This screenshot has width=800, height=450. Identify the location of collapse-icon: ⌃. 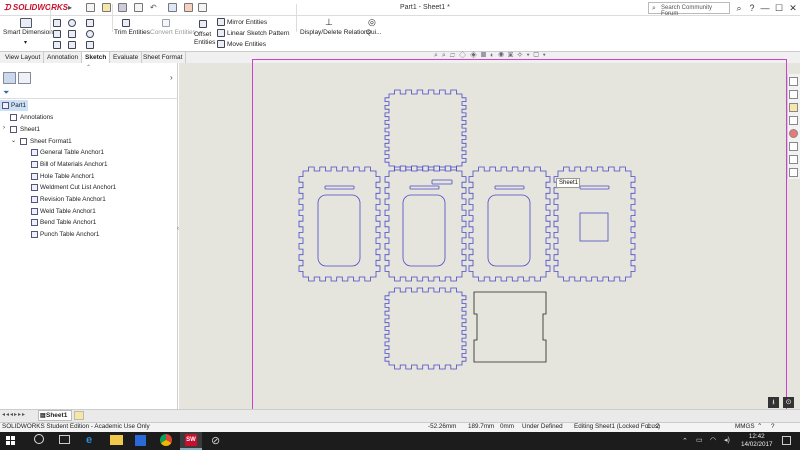
(88, 67).